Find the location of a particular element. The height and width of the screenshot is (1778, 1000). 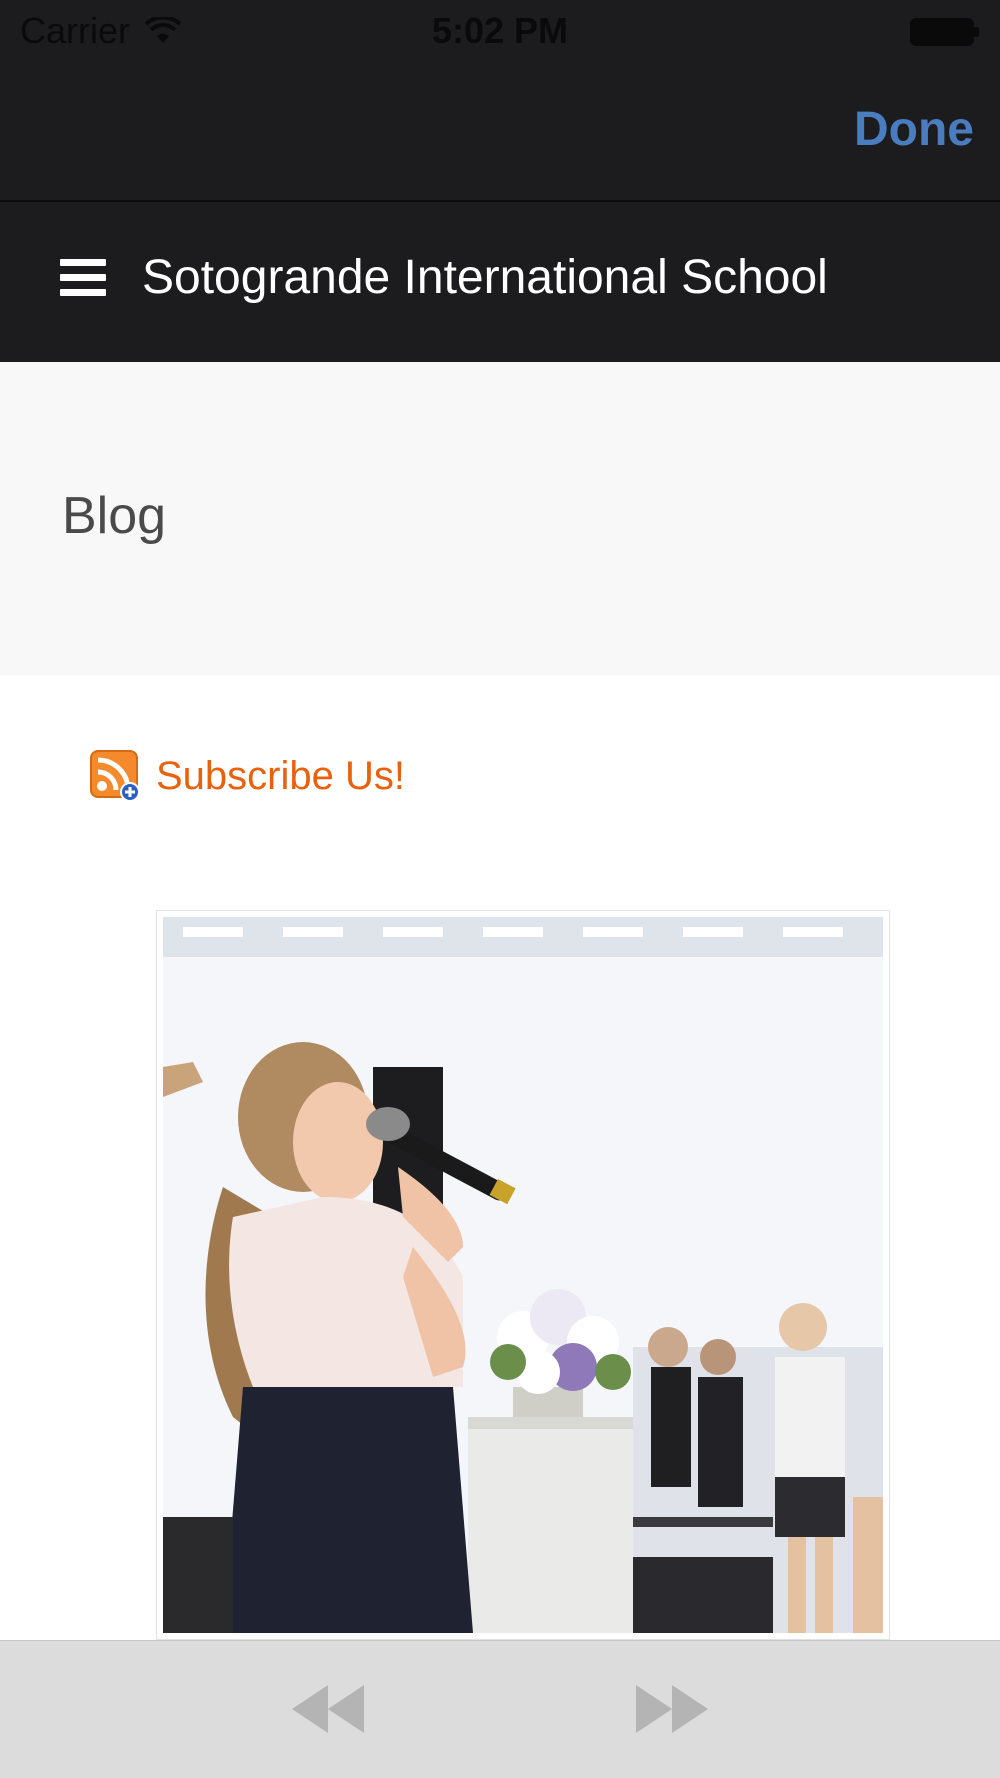

done-button: Done is located at coordinates (914, 129).